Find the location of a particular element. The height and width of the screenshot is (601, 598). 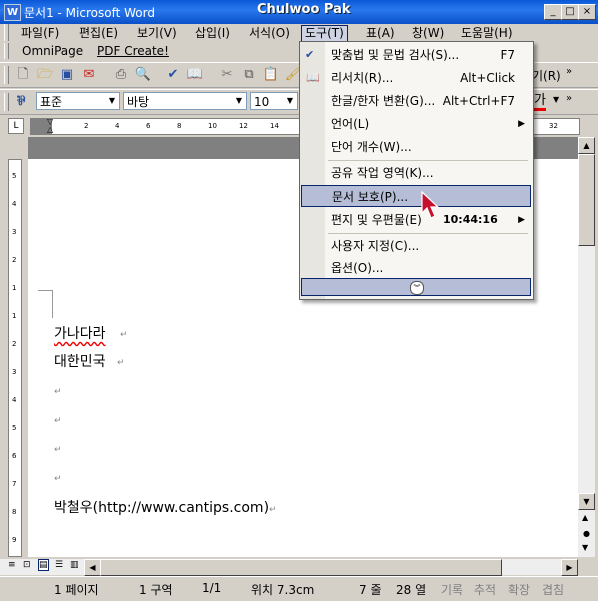

status-record: 기록 is located at coordinates (452, 589).